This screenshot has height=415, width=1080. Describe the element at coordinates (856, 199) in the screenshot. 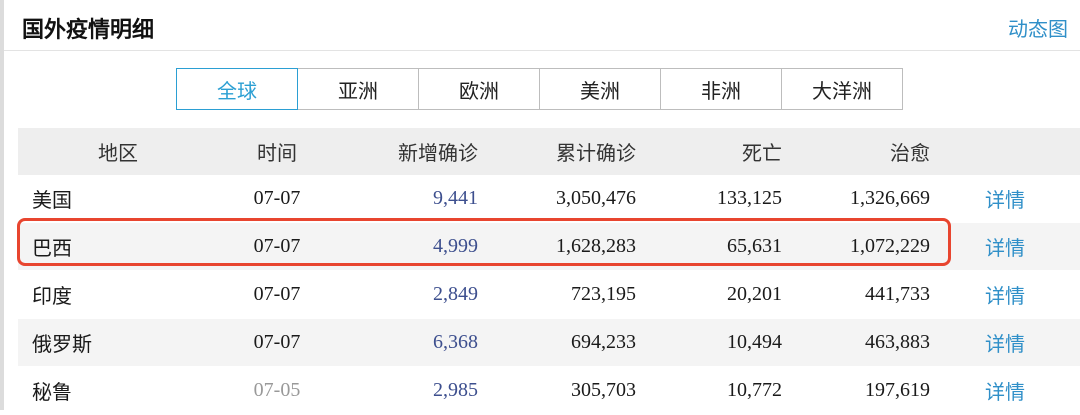

I see `cell-recovered: 1,326,669` at that location.